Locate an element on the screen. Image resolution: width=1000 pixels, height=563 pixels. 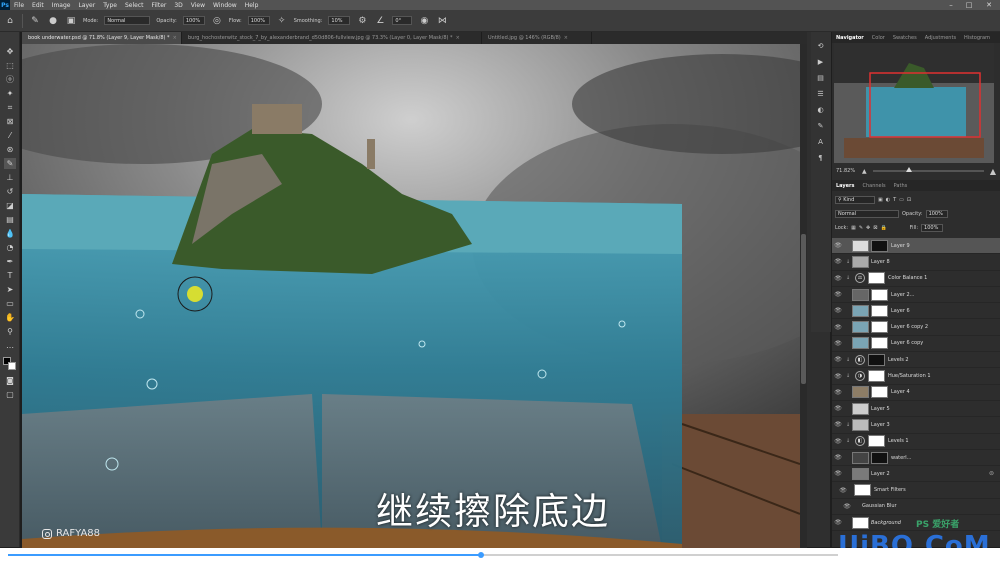
layer-name: Levels 1 is located at coordinates (898, 441).